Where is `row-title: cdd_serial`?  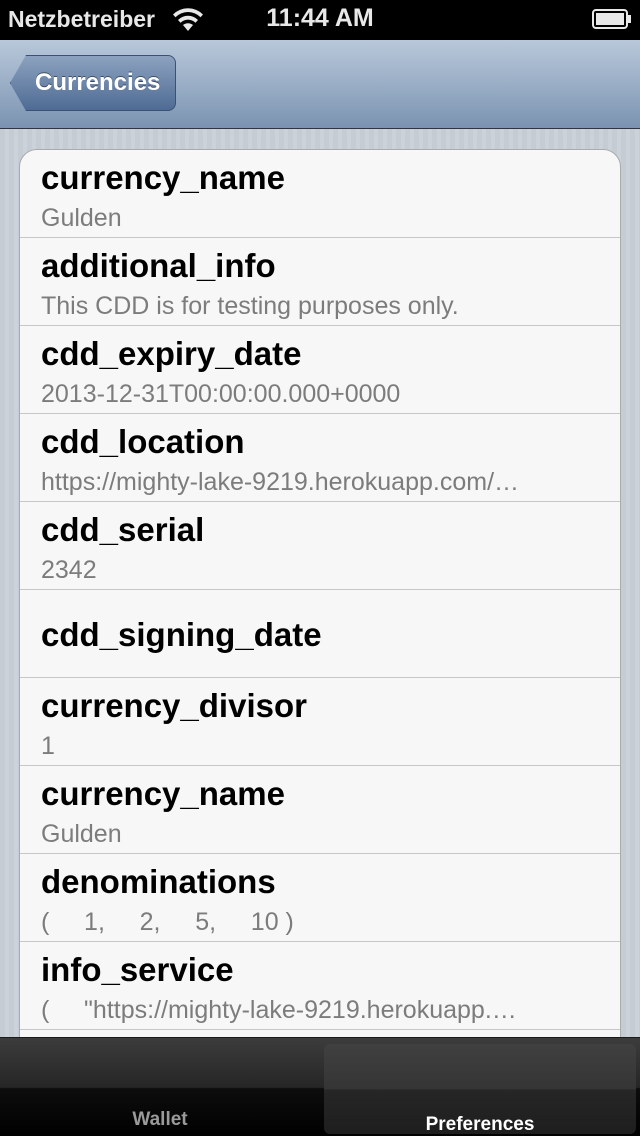 row-title: cdd_serial is located at coordinates (123, 529).